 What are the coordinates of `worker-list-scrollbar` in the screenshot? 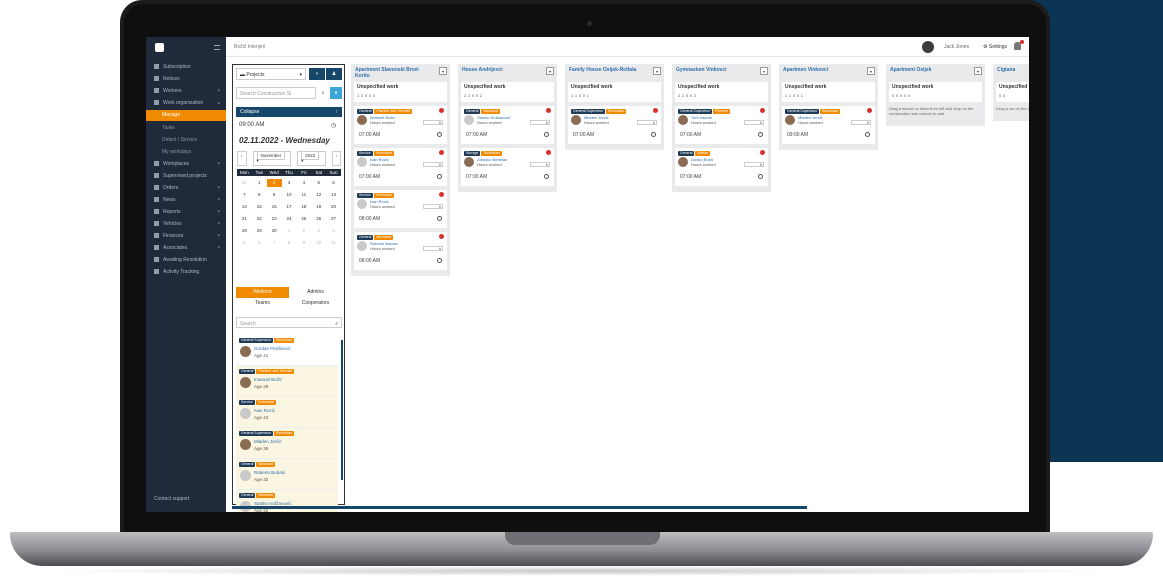 It's located at (342, 410).